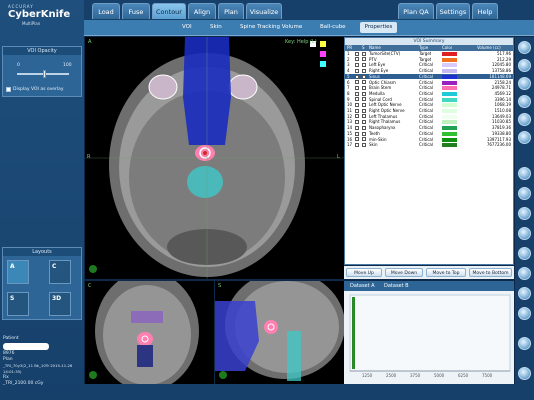 The width and height of the screenshot is (534, 400). I want to click on layouts-panel: Layouts A C S 3D, so click(42, 283).